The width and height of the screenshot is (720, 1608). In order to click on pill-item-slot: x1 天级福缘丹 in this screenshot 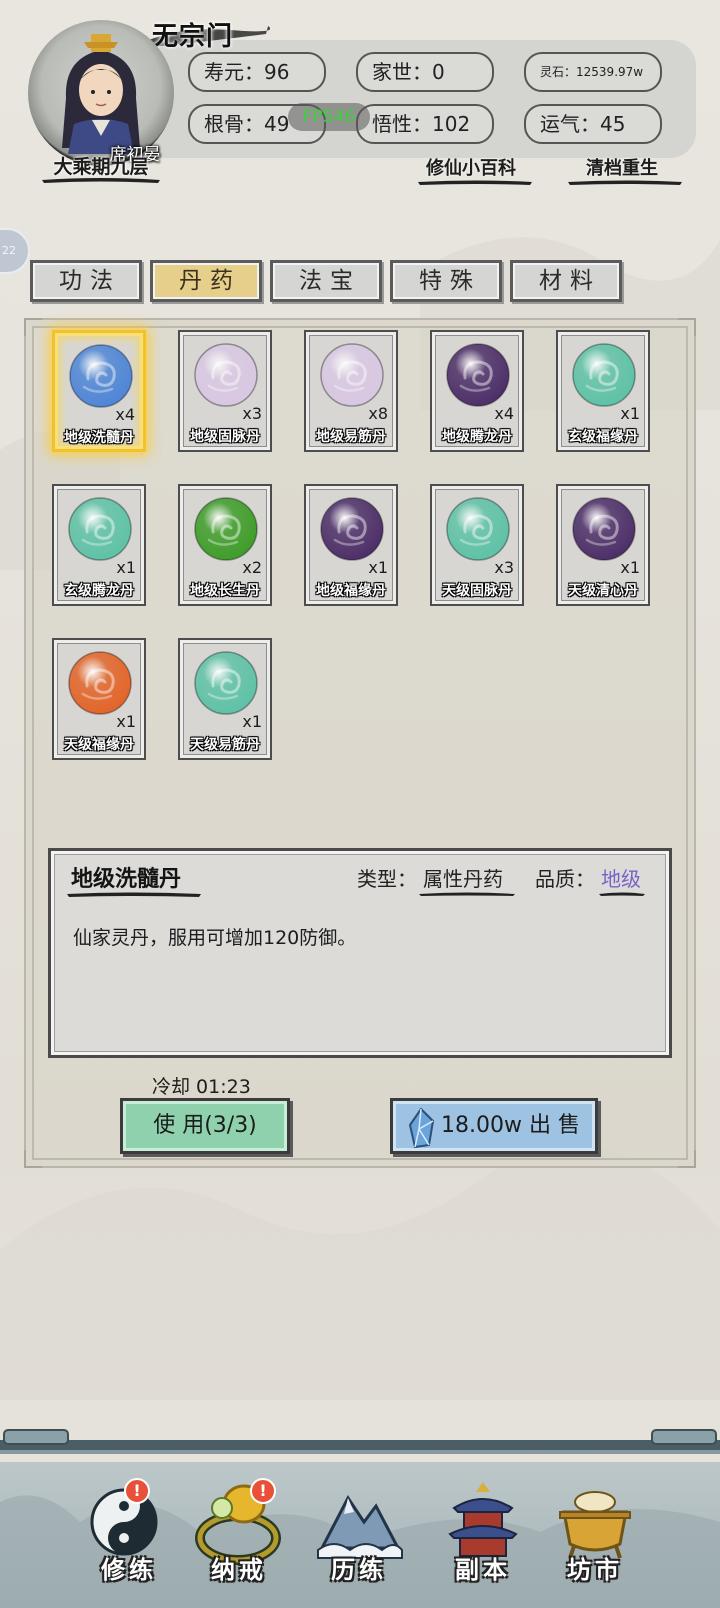, I will do `click(99, 699)`.